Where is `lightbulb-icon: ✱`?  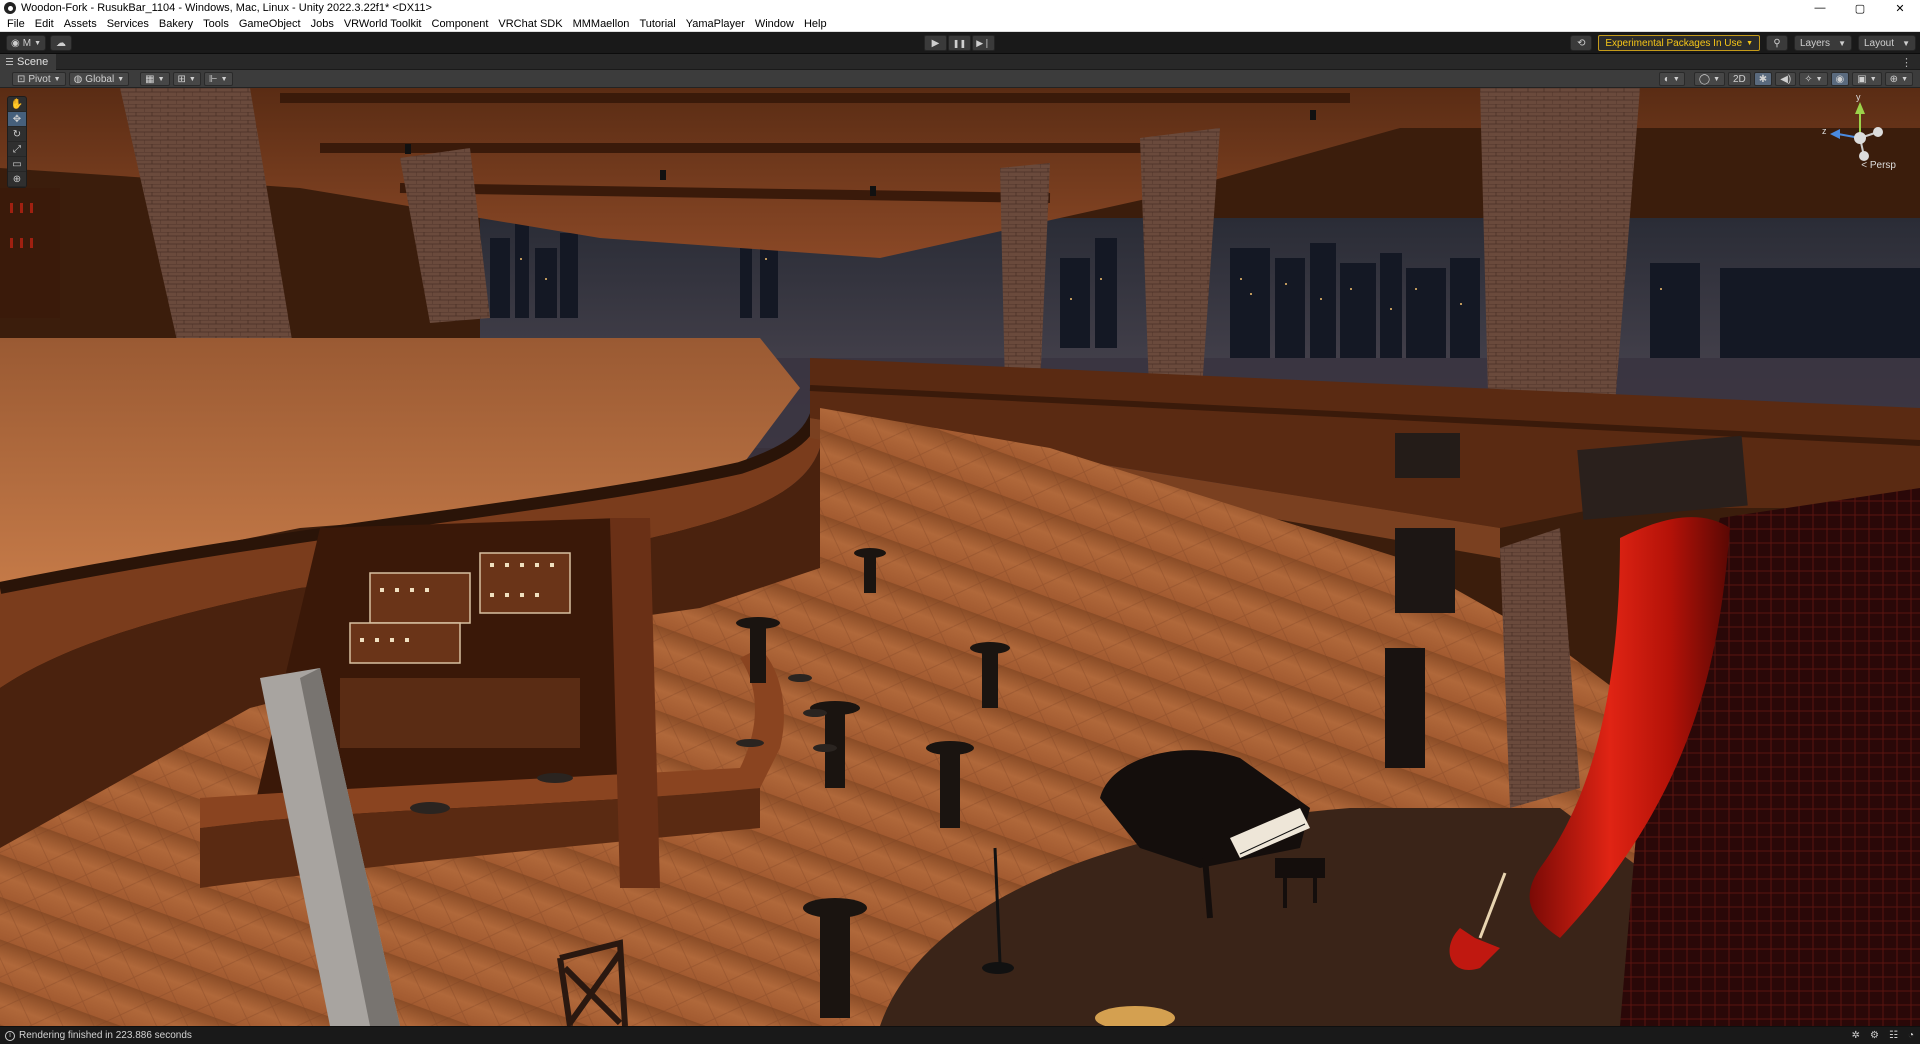 lightbulb-icon: ✱ is located at coordinates (1763, 79).